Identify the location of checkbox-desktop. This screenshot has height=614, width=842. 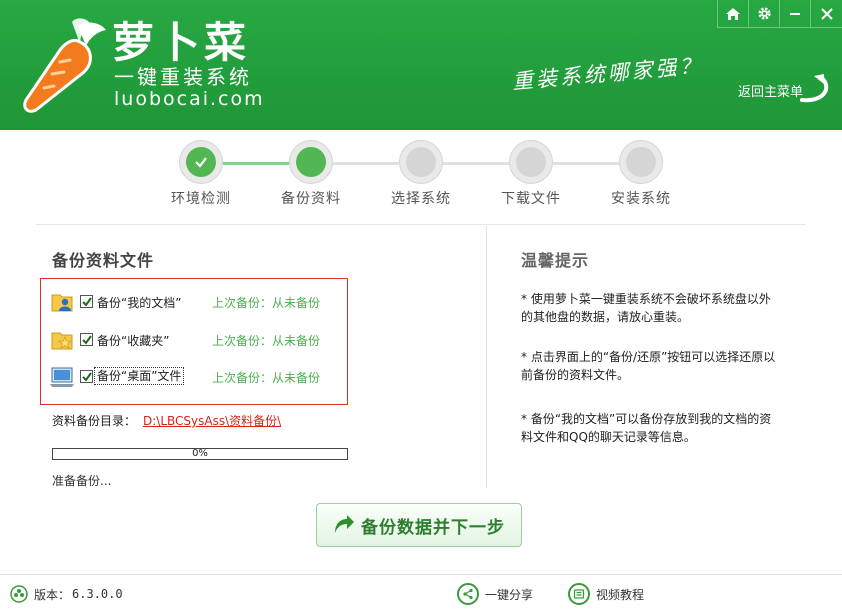
(86, 376).